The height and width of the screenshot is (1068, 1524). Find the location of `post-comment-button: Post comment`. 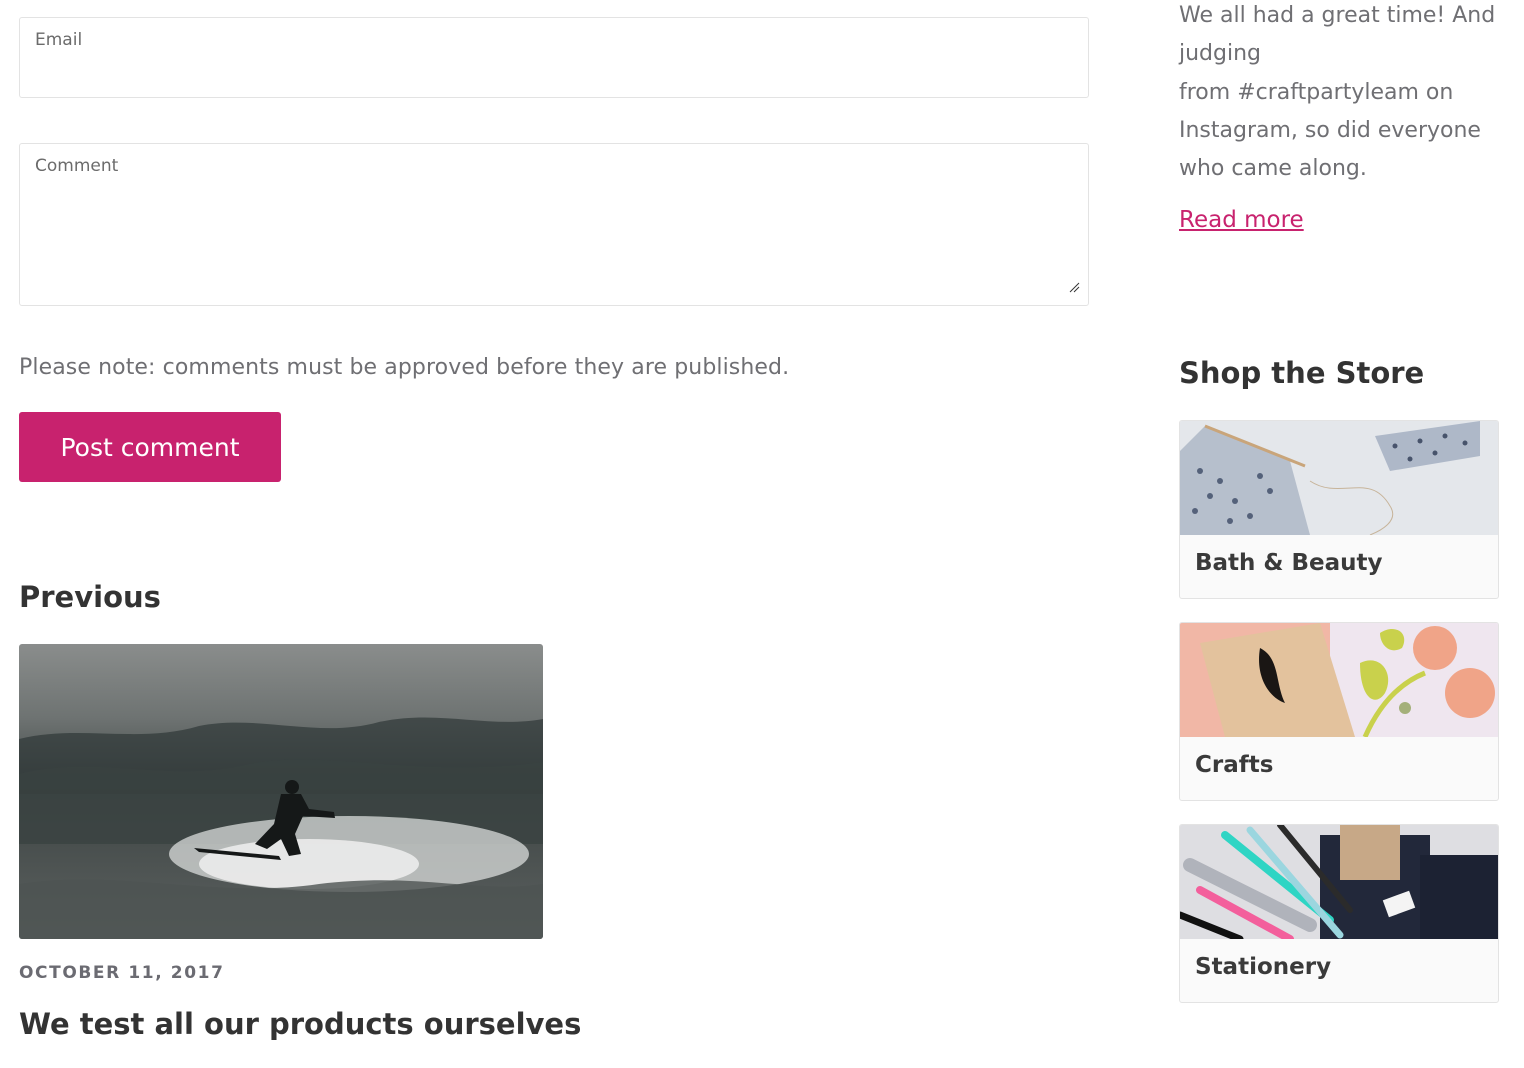

post-comment-button: Post comment is located at coordinates (150, 447).